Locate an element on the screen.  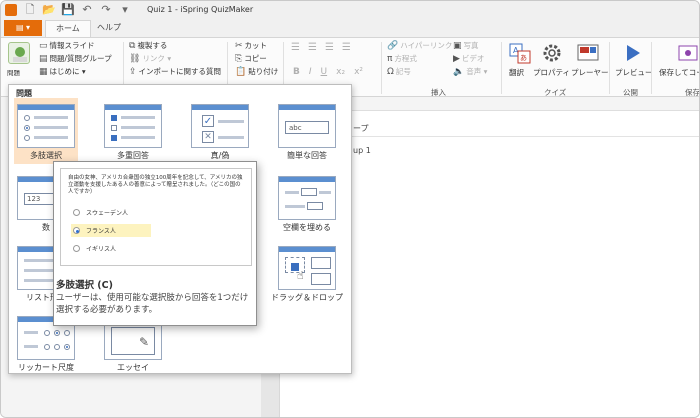
sample-option: スウェーデン人 is located at coordinates (111, 212).